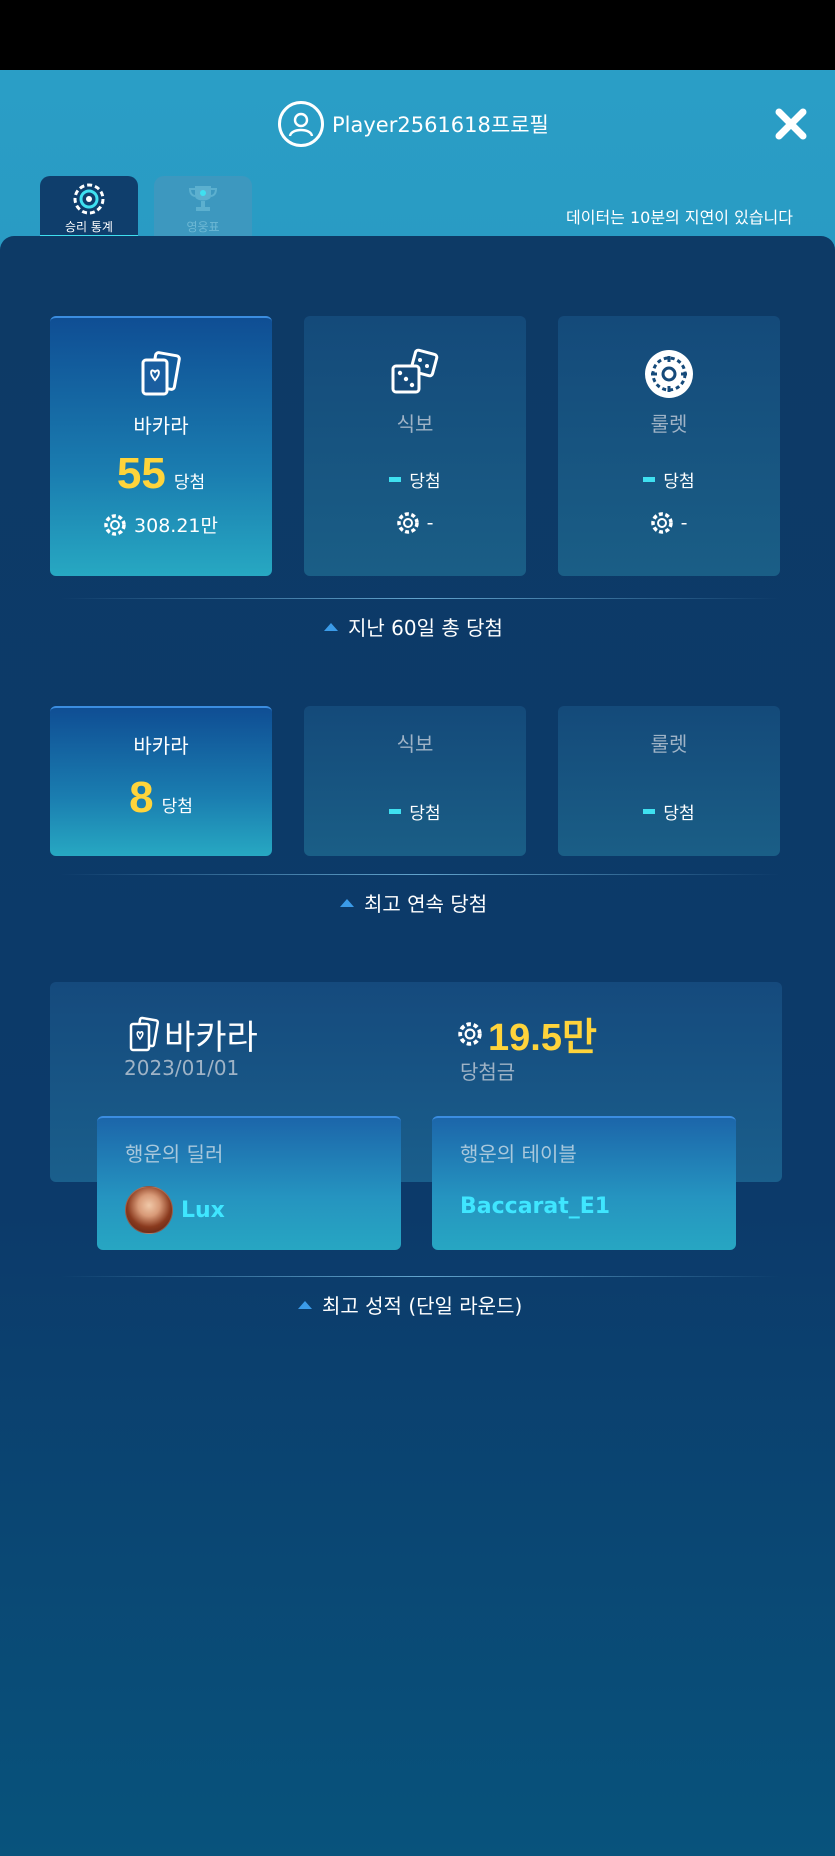 Image resolution: width=835 pixels, height=1856 pixels. What do you see at coordinates (488, 1072) in the screenshot?
I see `best-round-amount-label: 당첨금` at bounding box center [488, 1072].